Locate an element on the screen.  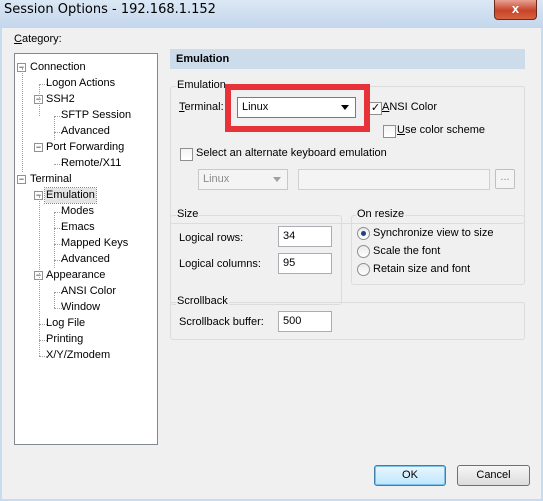
category-item-window: Window is located at coordinates (80, 307).